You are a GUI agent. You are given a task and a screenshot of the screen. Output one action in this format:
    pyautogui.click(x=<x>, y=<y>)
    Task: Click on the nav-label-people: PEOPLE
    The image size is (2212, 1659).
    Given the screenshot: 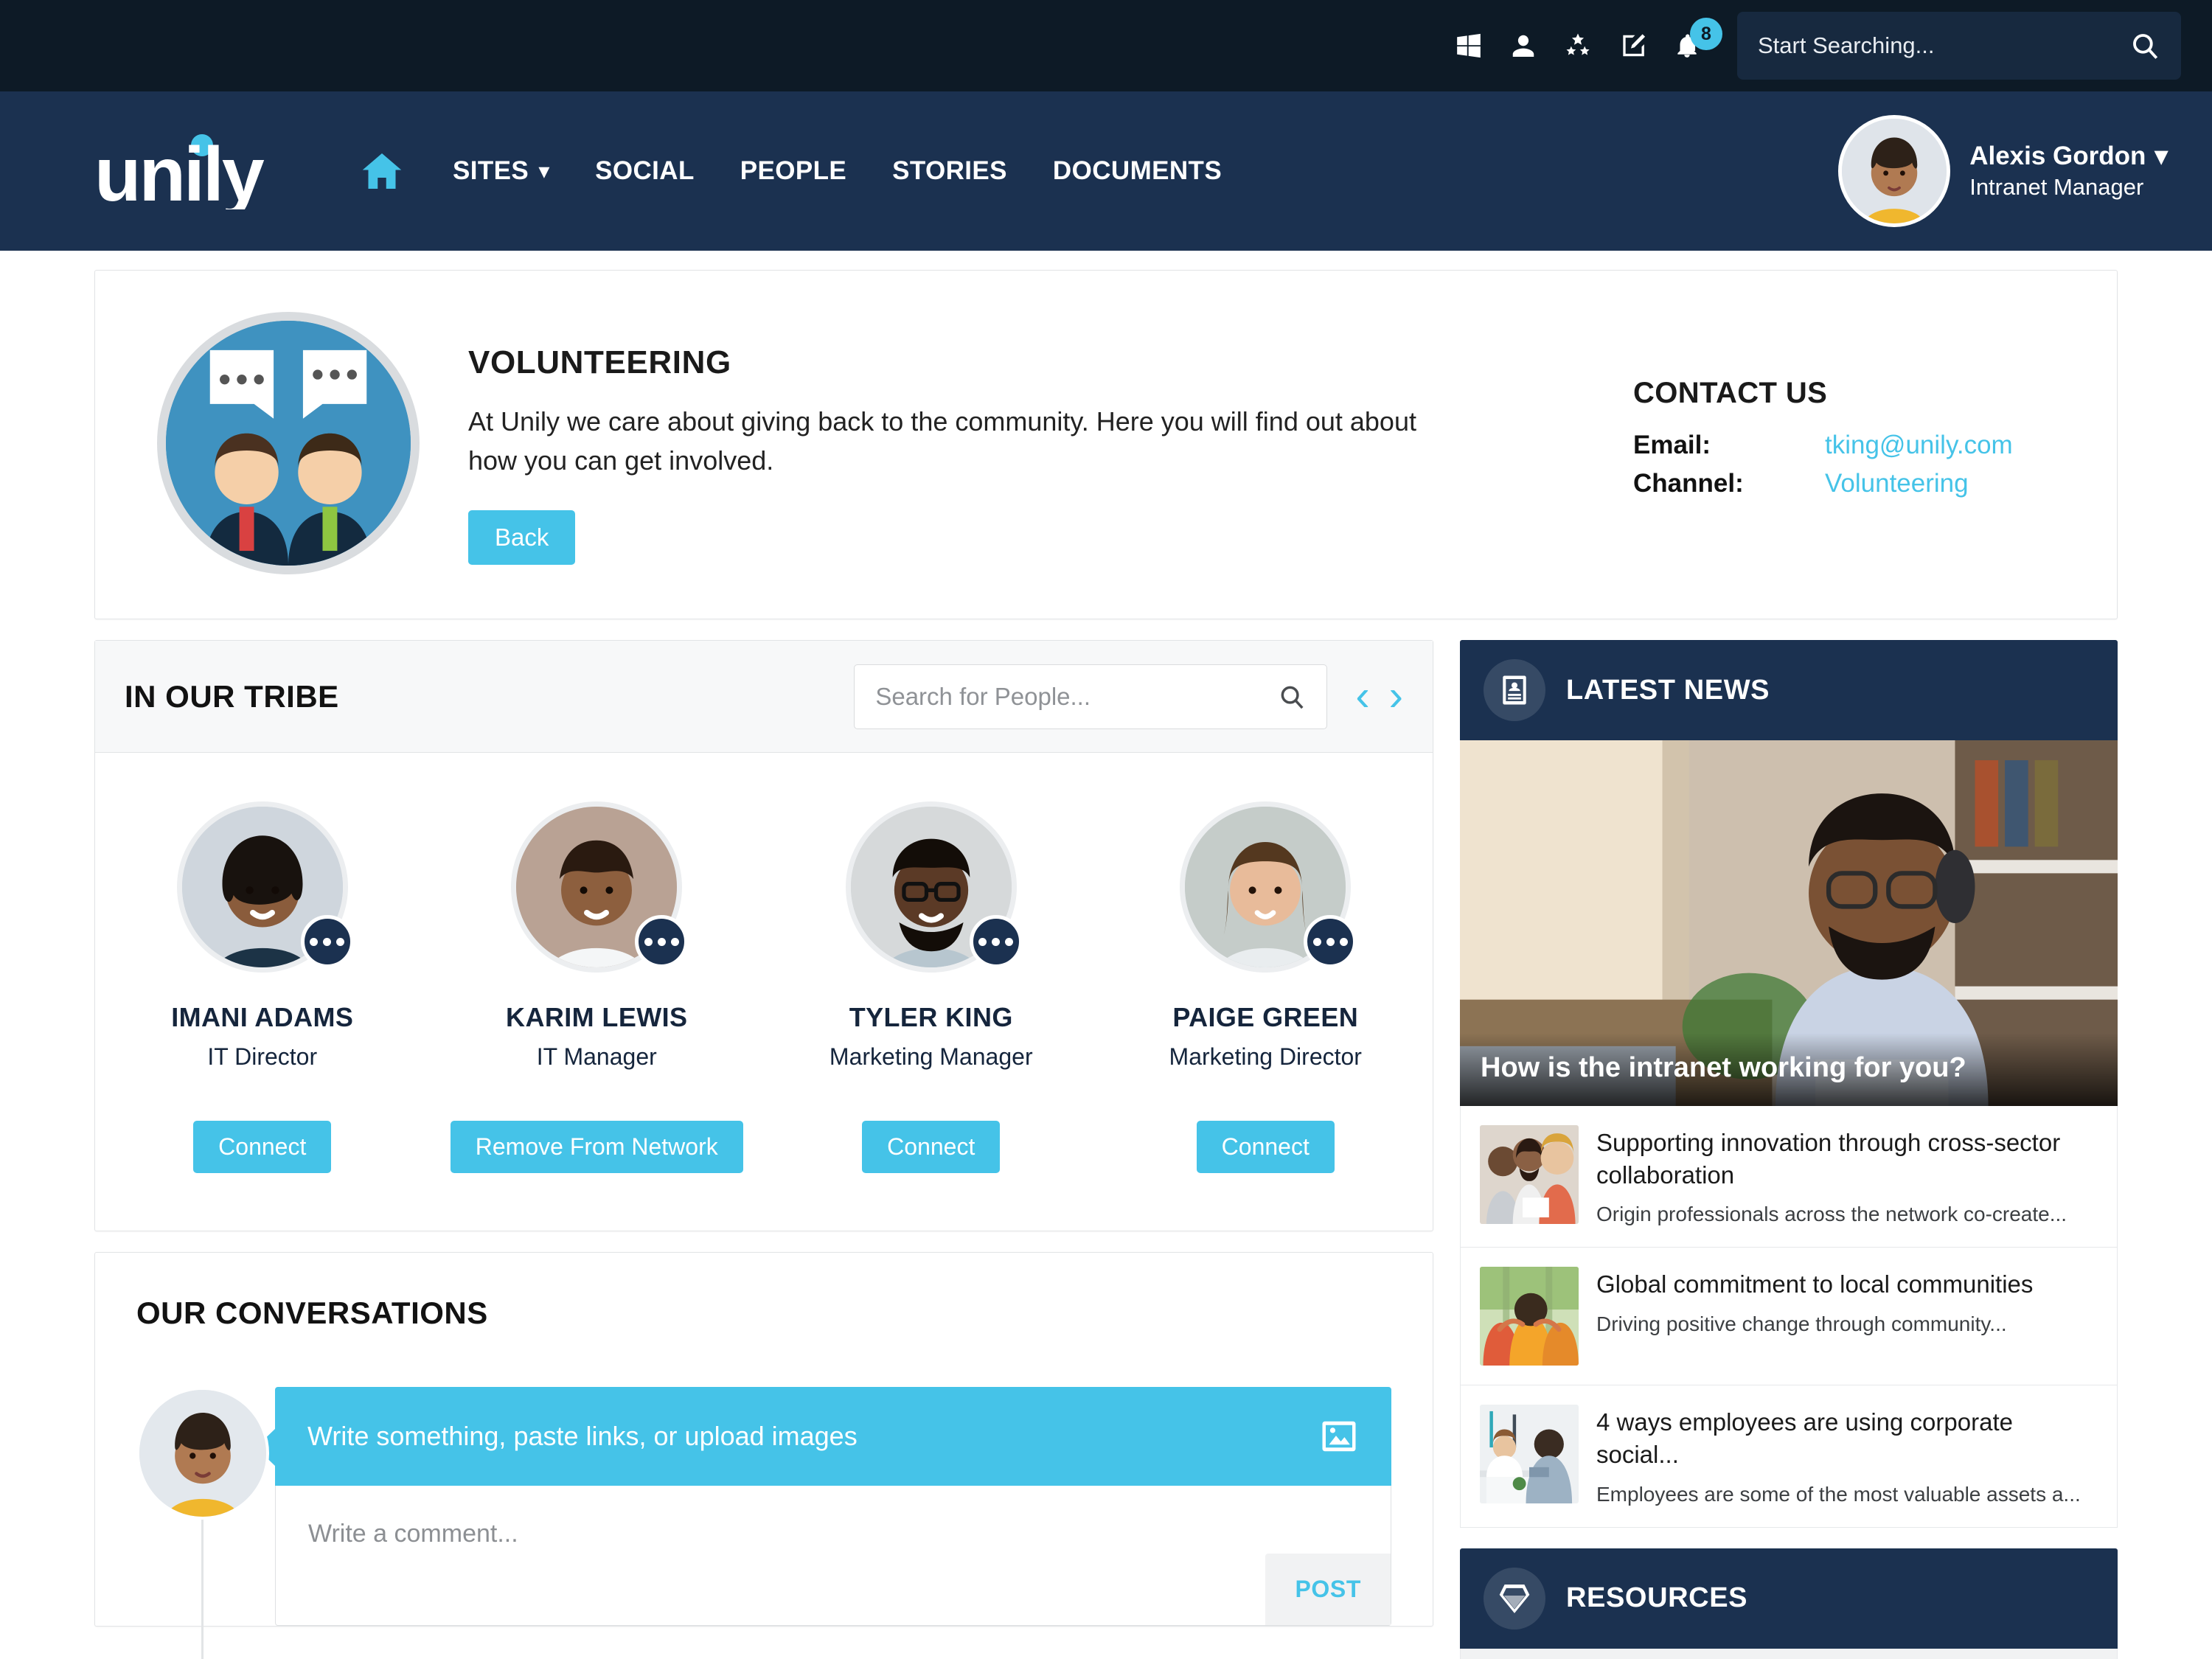 What is the action you would take?
    pyautogui.click(x=793, y=170)
    